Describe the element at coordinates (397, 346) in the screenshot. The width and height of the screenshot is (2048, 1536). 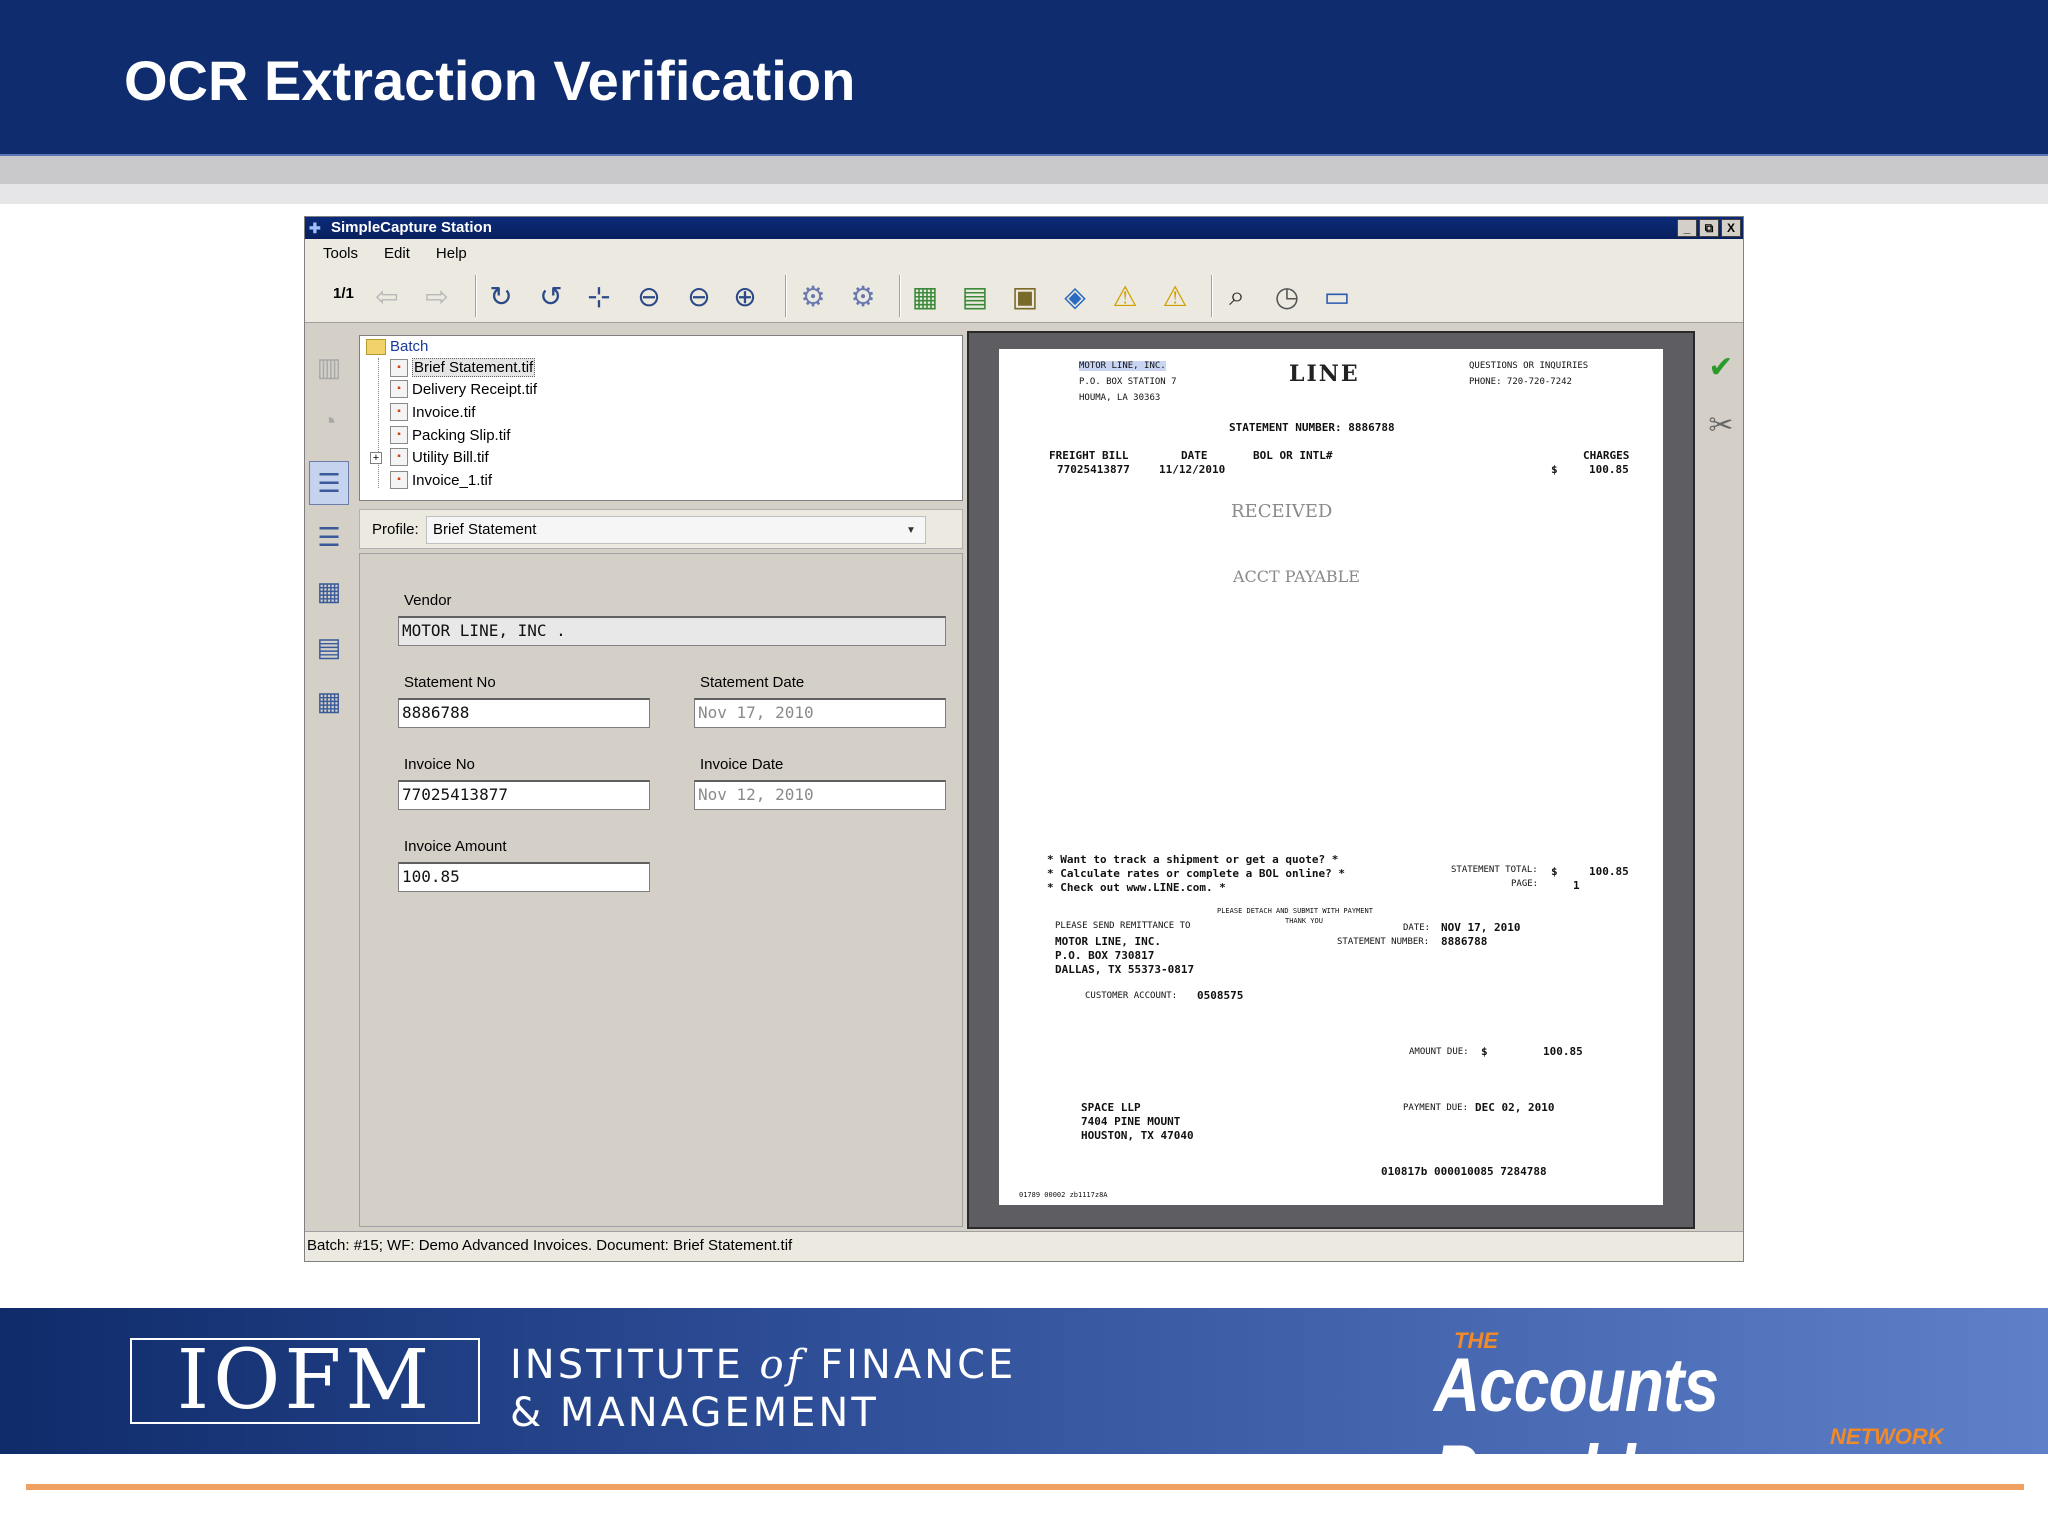
I see `tree-root: Batch` at that location.